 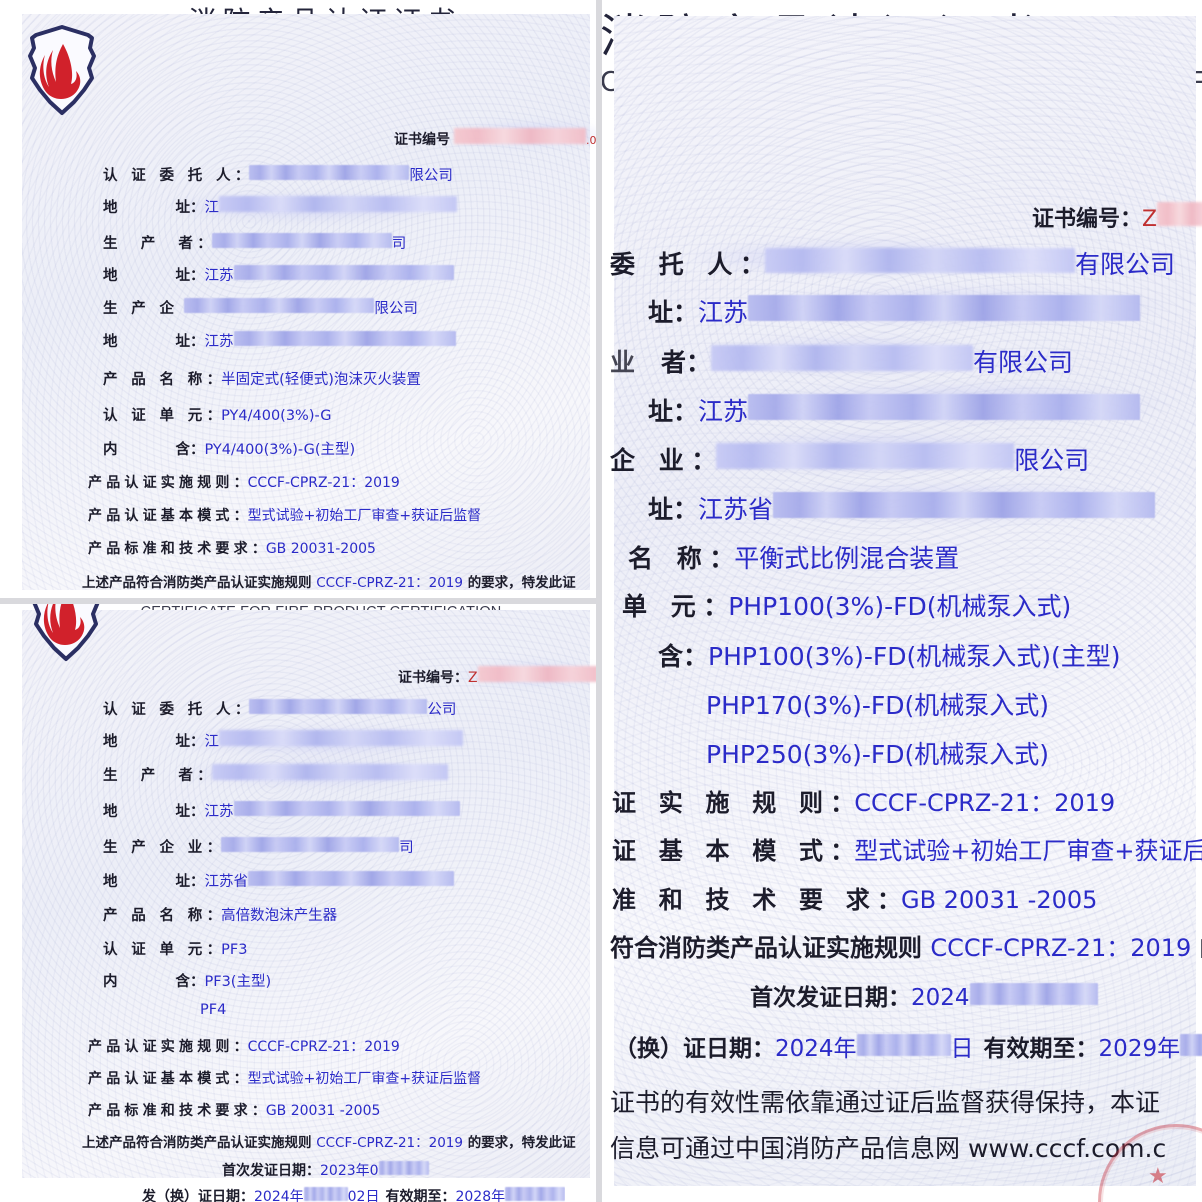 I want to click on mode-value-b: 型式试验+初始工厂审查+获证后监督, so click(x=364, y=1079).